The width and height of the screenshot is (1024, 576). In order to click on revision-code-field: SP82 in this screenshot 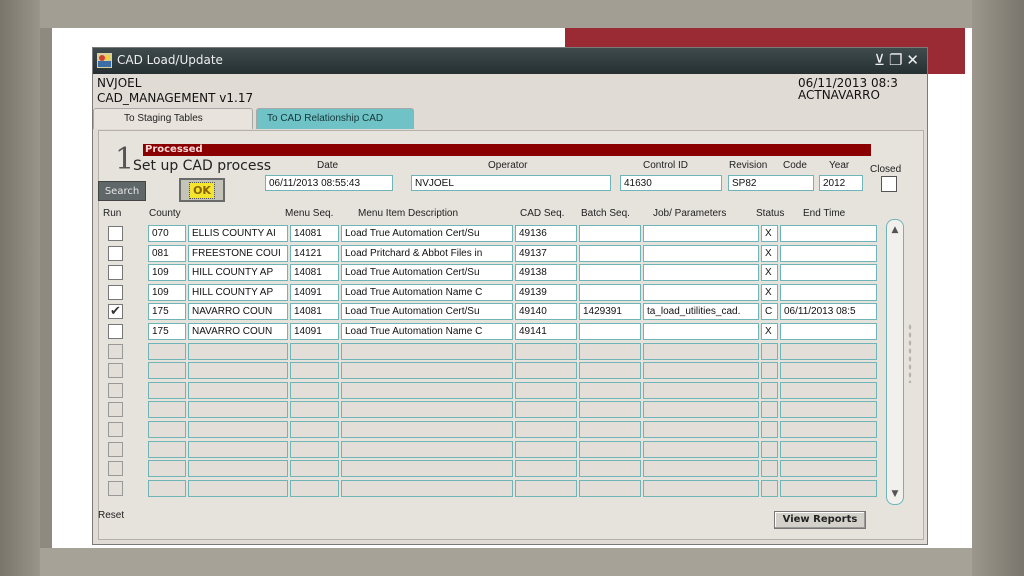, I will do `click(771, 183)`.